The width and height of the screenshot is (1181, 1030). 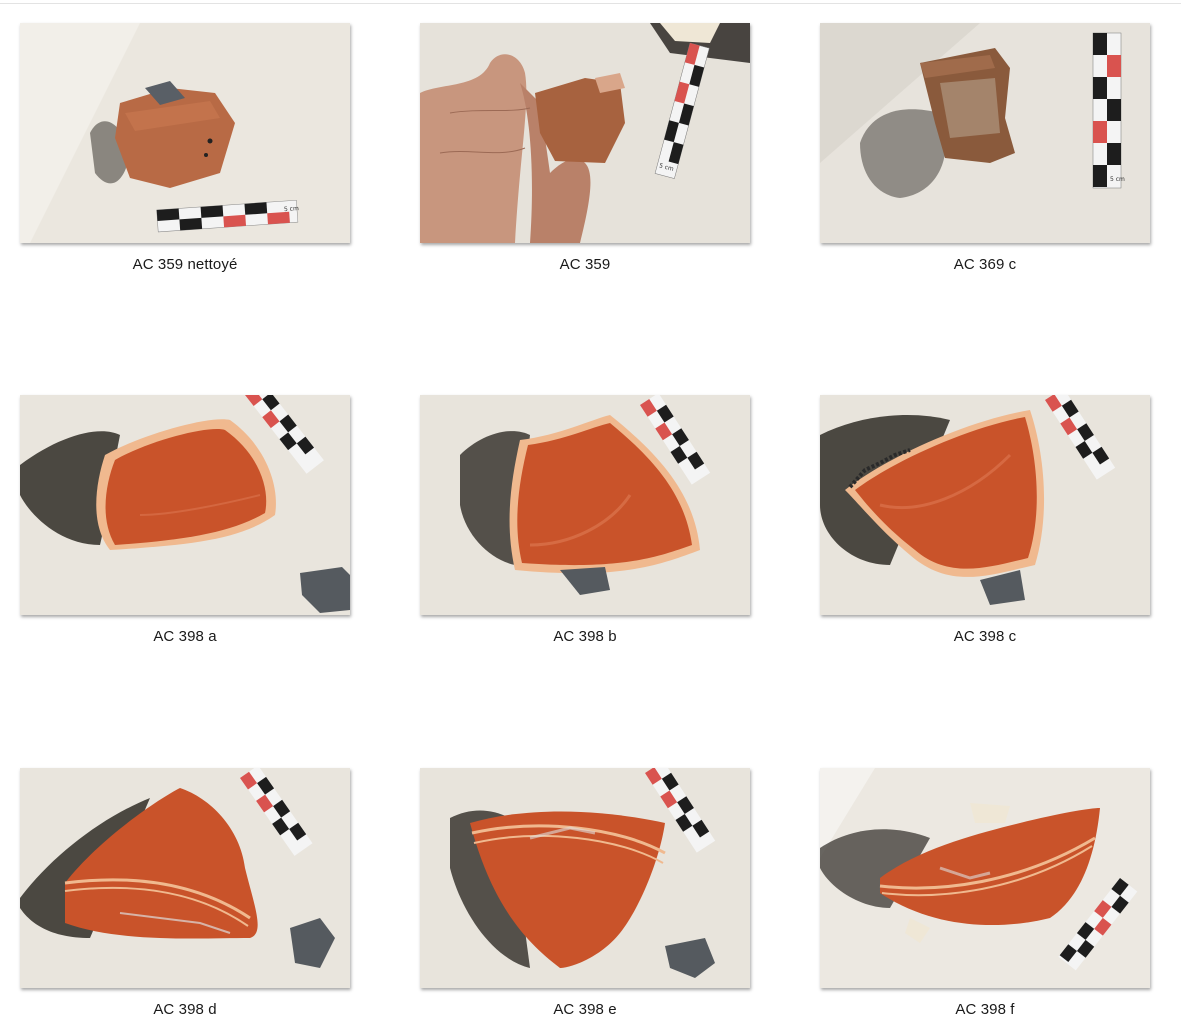 What do you see at coordinates (185, 264) in the screenshot?
I see `photo-caption: AC 359 nettoyé` at bounding box center [185, 264].